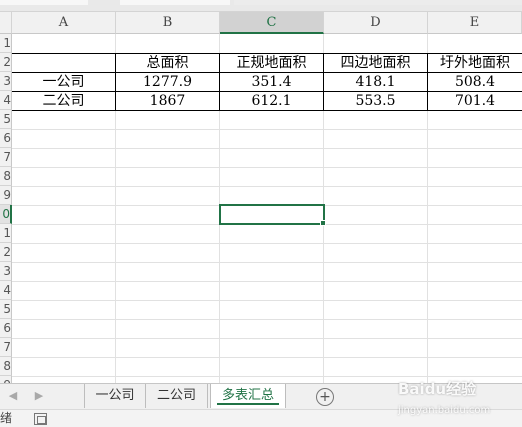  I want to click on toolbar-strip, so click(261, 6).